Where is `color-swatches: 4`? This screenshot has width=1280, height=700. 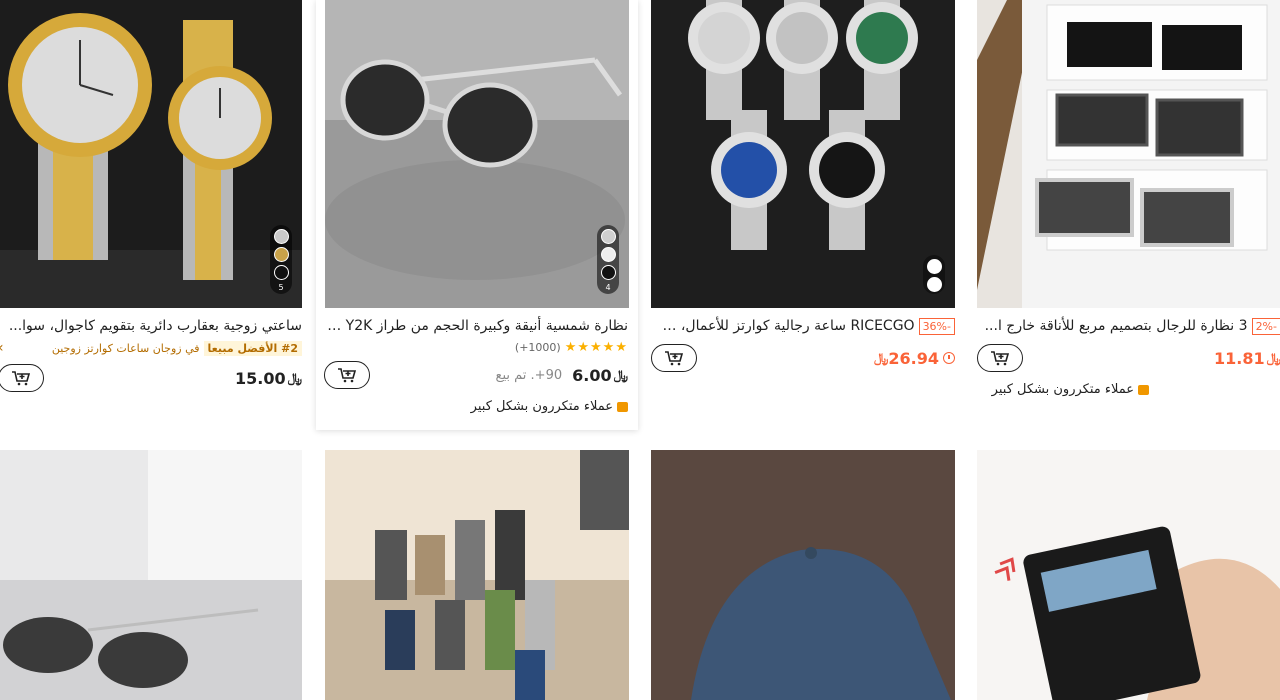 color-swatches: 4 is located at coordinates (608, 259).